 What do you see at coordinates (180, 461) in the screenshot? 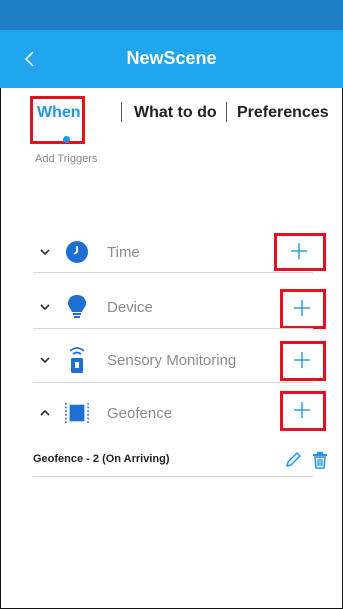
I see `list-item: Geofence - 2 (On Arriving)` at bounding box center [180, 461].